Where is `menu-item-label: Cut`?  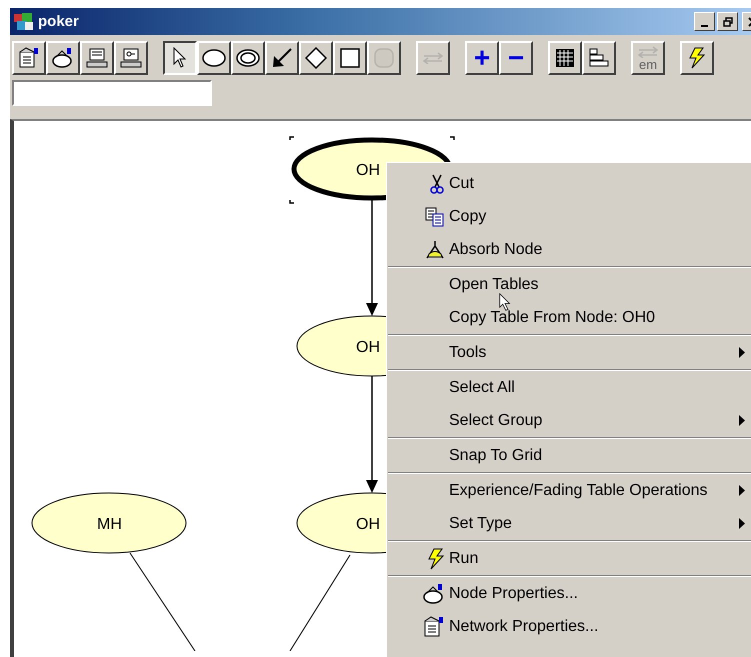 menu-item-label: Cut is located at coordinates (461, 183).